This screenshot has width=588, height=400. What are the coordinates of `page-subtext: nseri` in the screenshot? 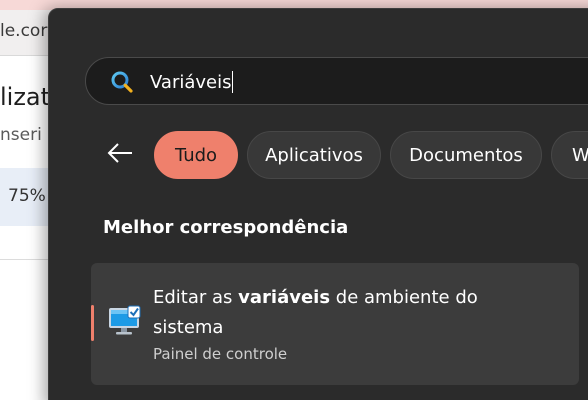 It's located at (21, 135).